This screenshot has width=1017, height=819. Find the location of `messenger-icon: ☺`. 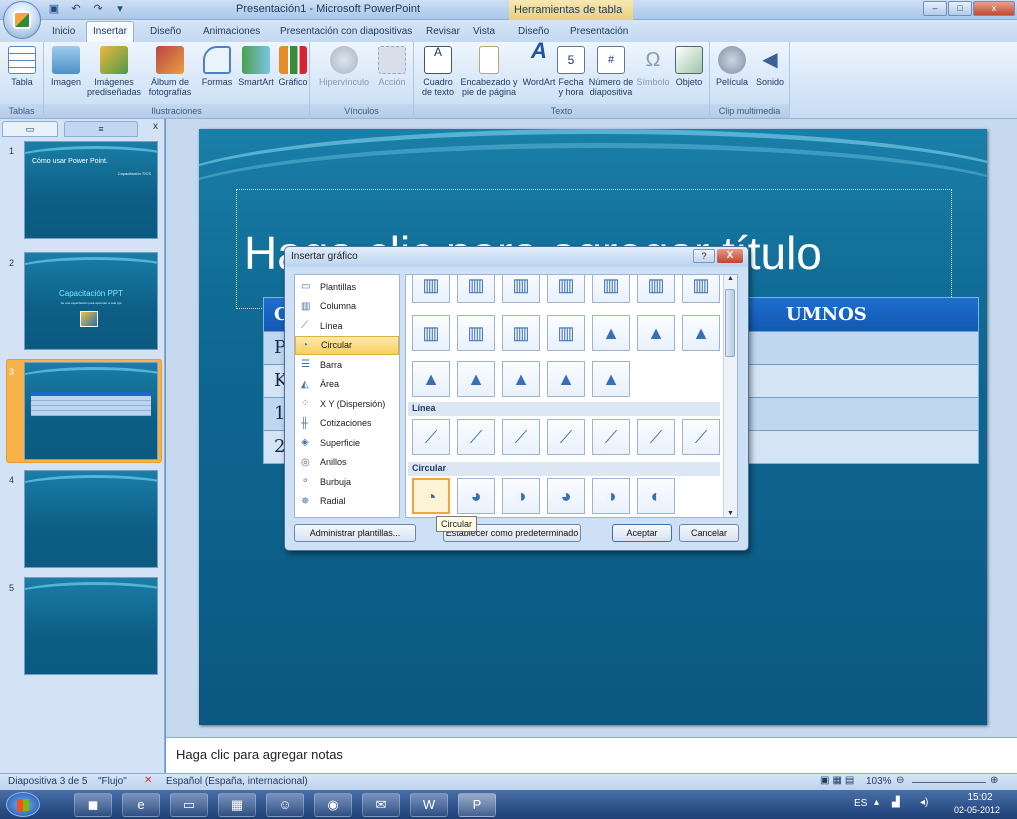

messenger-icon: ☺ is located at coordinates (285, 805).